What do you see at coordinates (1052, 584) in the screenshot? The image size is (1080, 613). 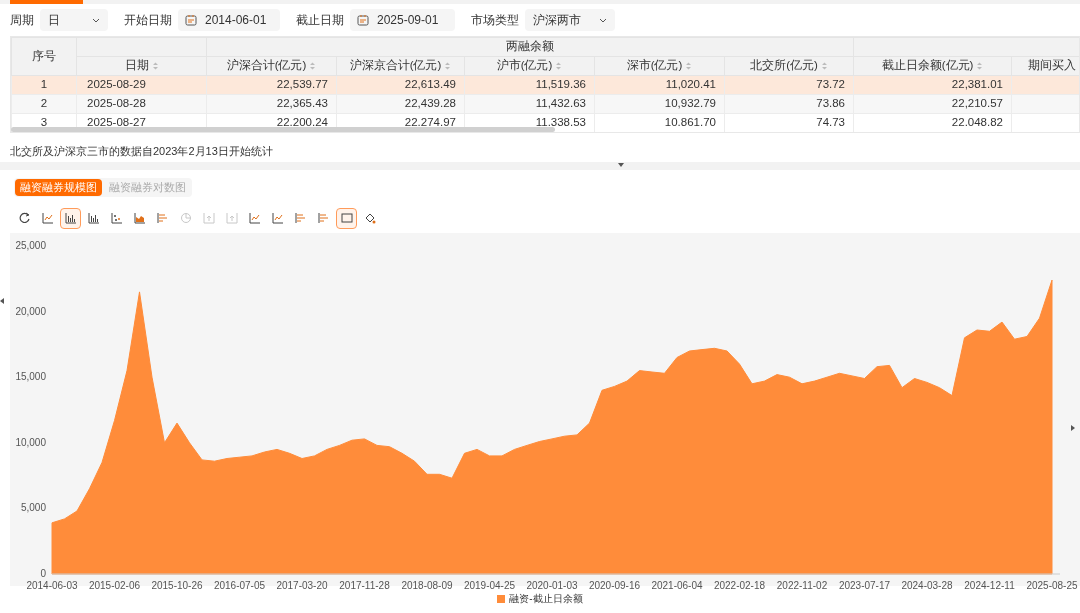 I see `x-tick-label: 2025-08-25` at bounding box center [1052, 584].